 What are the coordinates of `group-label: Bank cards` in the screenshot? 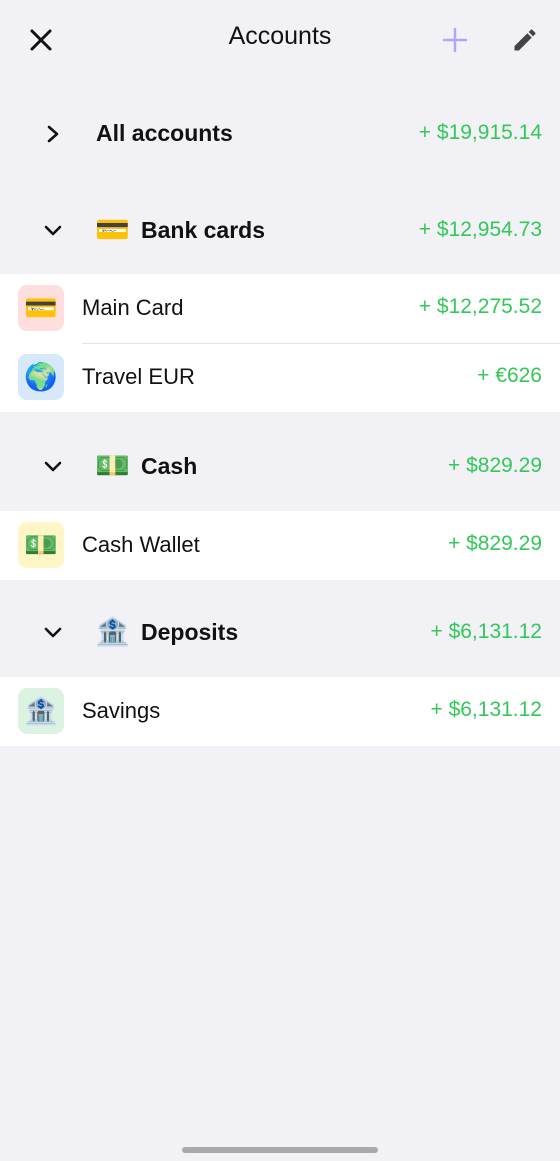 It's located at (203, 230).